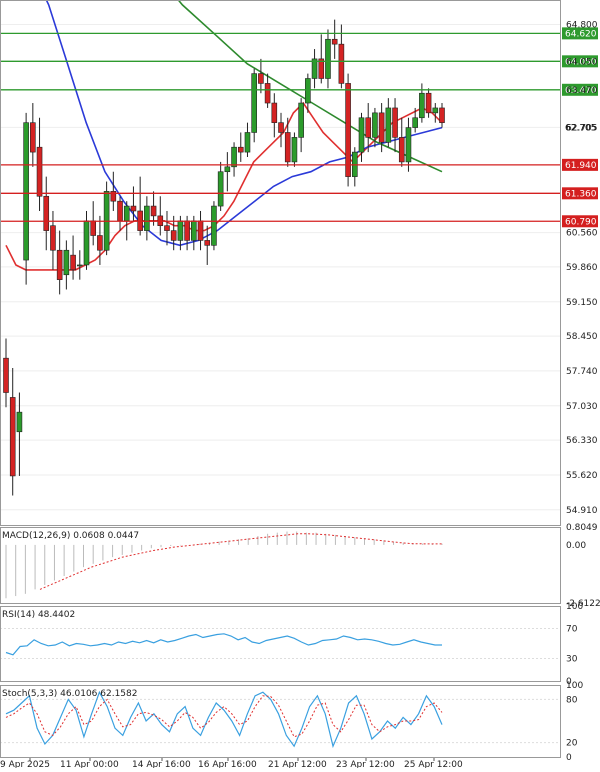  I want to click on time-tick-label: 14 Apr 16:00, so click(161, 764).